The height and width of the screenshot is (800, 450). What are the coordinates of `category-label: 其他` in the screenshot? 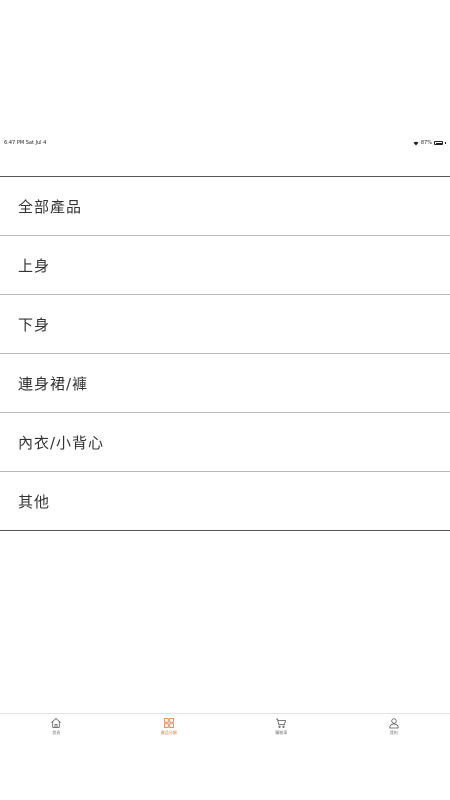 It's located at (34, 501).